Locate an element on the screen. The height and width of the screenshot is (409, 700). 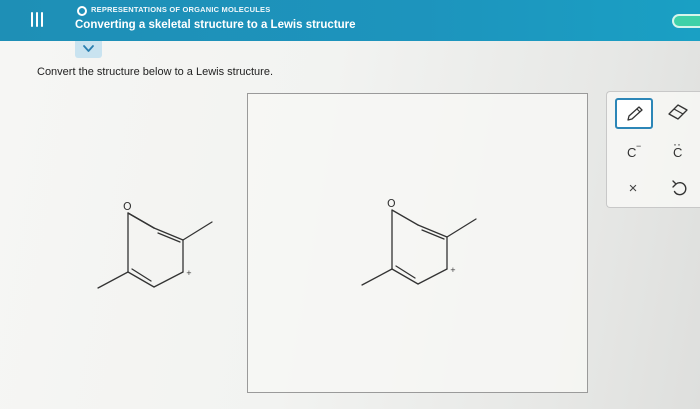
chevron-down-icon is located at coordinates (88, 48).